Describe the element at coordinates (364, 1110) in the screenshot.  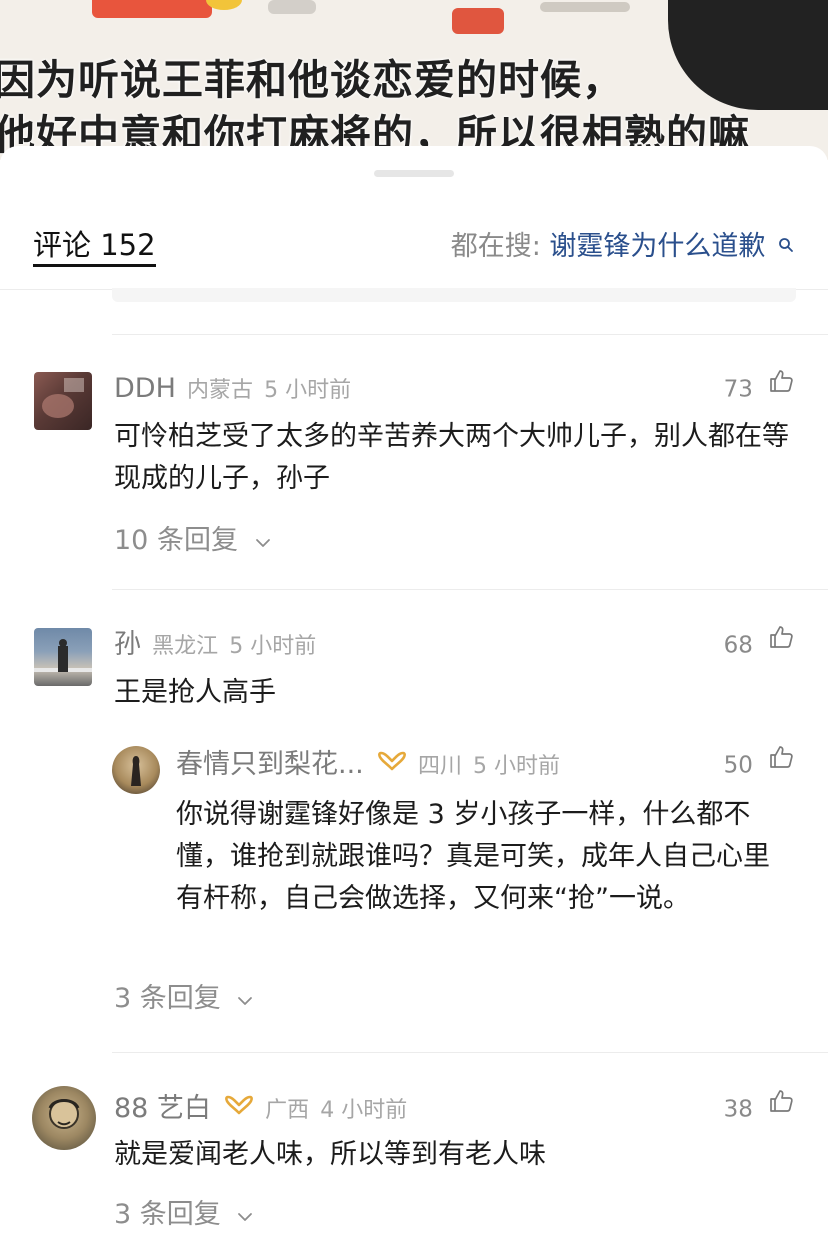
I see `timestamp: 4 小时前` at that location.